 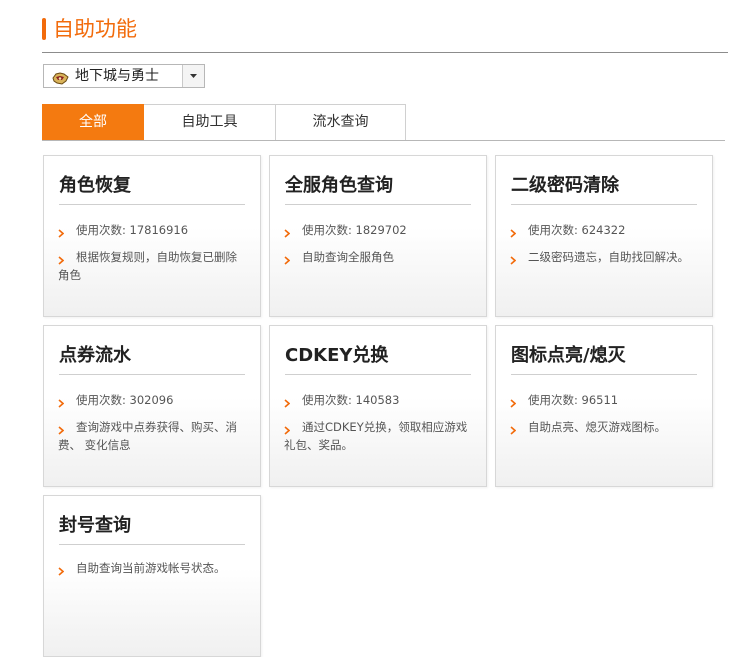 I want to click on tab-bar: 全部 自助工具 流水查询, so click(x=383, y=122).